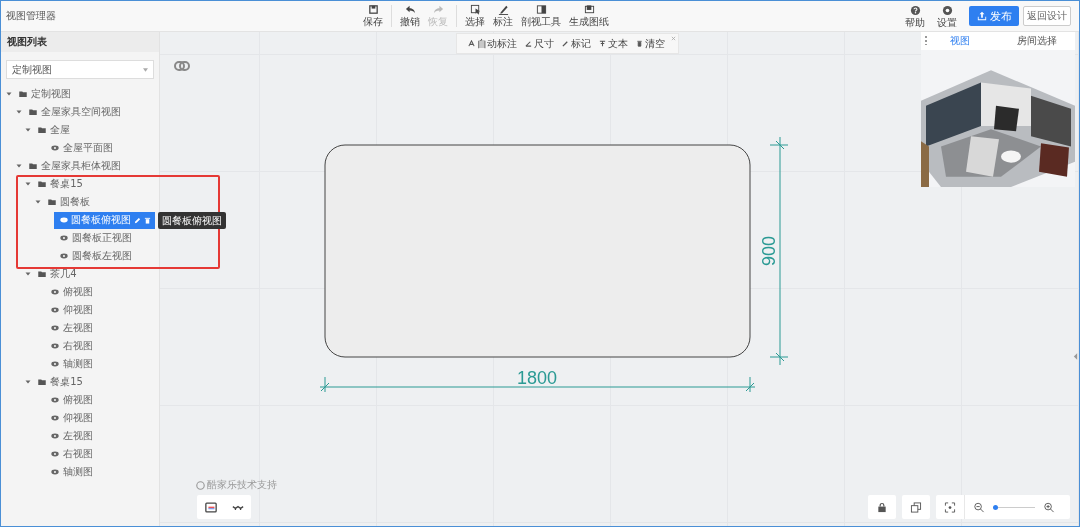  What do you see at coordinates (54, 130) in the screenshot?
I see `folder-item: 全屋` at bounding box center [54, 130].